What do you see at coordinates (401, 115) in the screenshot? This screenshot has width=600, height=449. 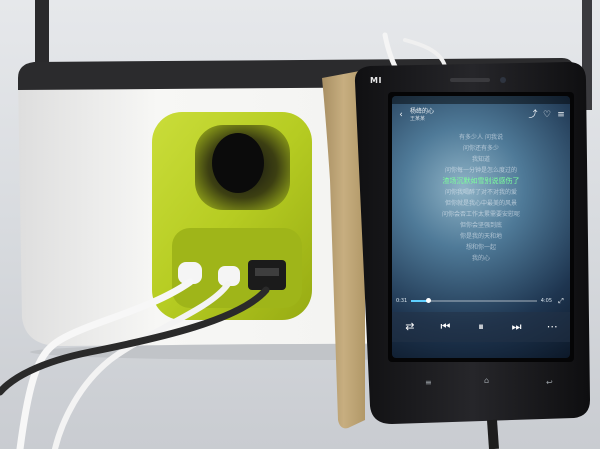 I see `back-icon: ‹` at bounding box center [401, 115].